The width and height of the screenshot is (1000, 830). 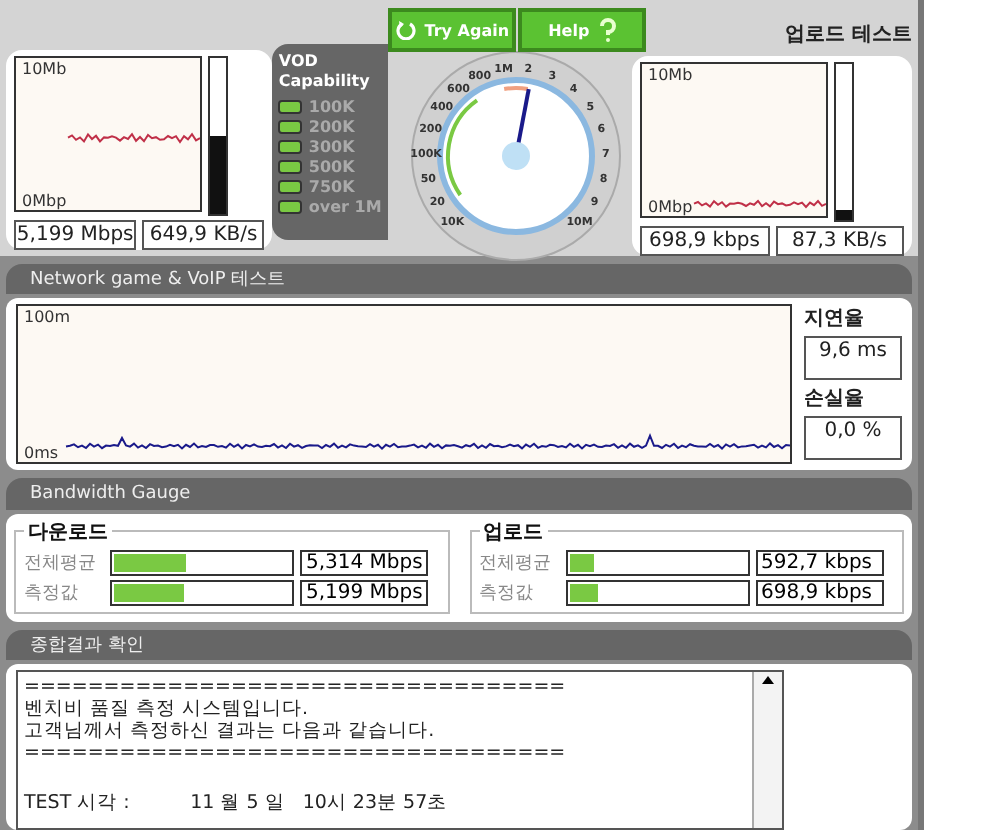 What do you see at coordinates (516, 156) in the screenshot?
I see `needle-hub` at bounding box center [516, 156].